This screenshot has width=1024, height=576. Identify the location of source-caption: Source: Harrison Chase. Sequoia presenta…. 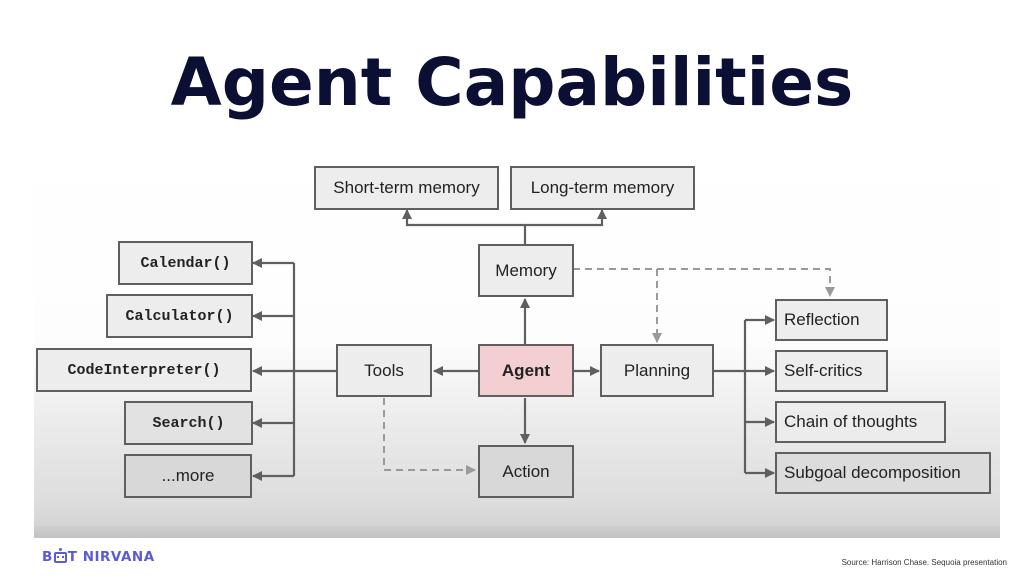
(924, 562).